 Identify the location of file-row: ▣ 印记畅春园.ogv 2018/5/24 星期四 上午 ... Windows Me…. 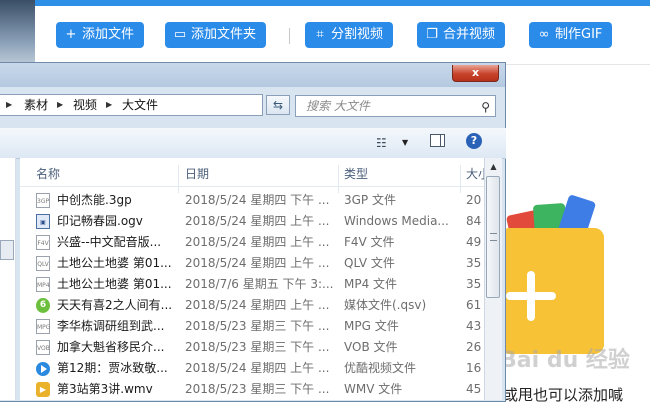
(252, 221).